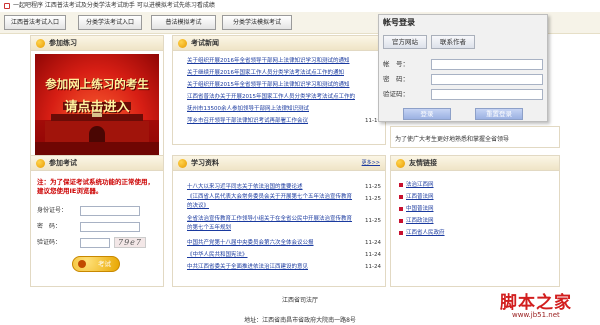 Image resolution: width=600 pixels, height=325 pixels. I want to click on list-item: 中国普法网, so click(479, 209).